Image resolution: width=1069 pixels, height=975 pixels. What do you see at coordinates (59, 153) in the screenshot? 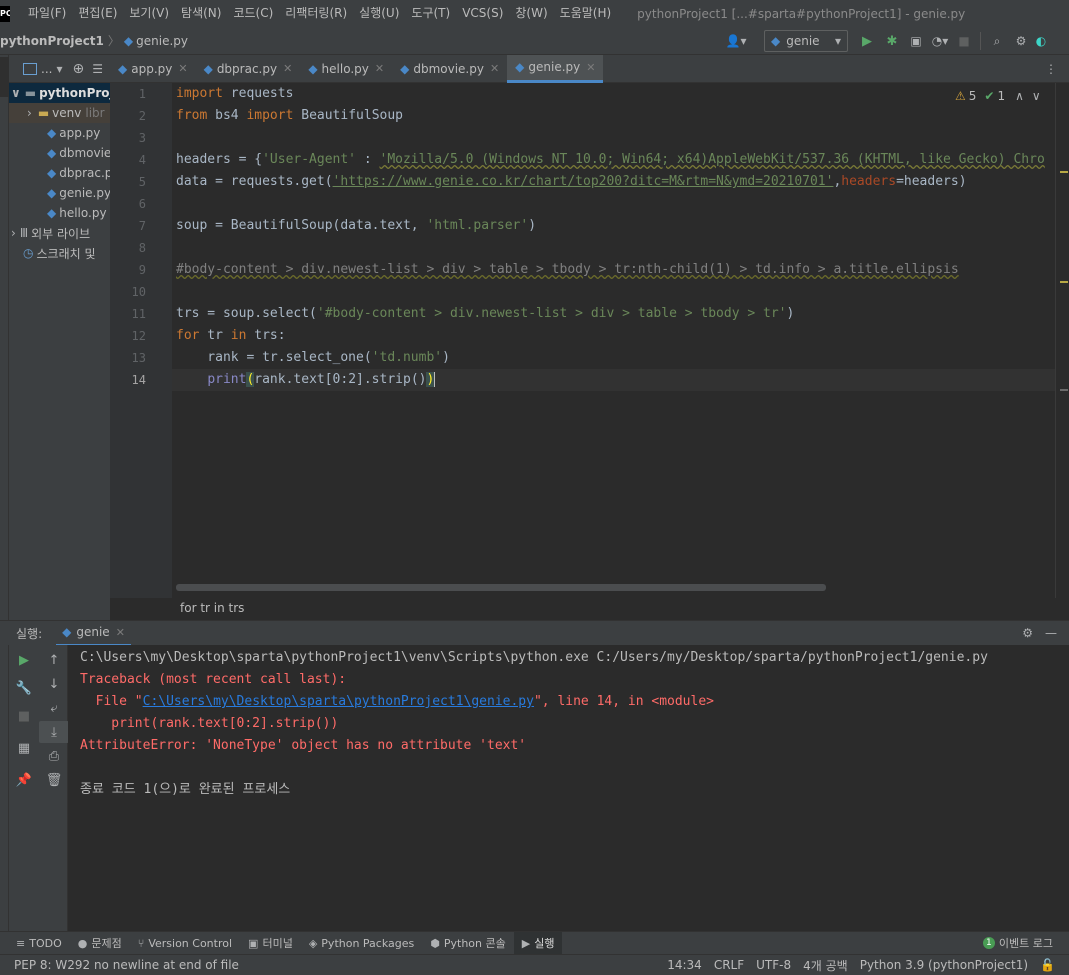
I see `tree-item-file: ◆ dbmovie` at bounding box center [59, 153].